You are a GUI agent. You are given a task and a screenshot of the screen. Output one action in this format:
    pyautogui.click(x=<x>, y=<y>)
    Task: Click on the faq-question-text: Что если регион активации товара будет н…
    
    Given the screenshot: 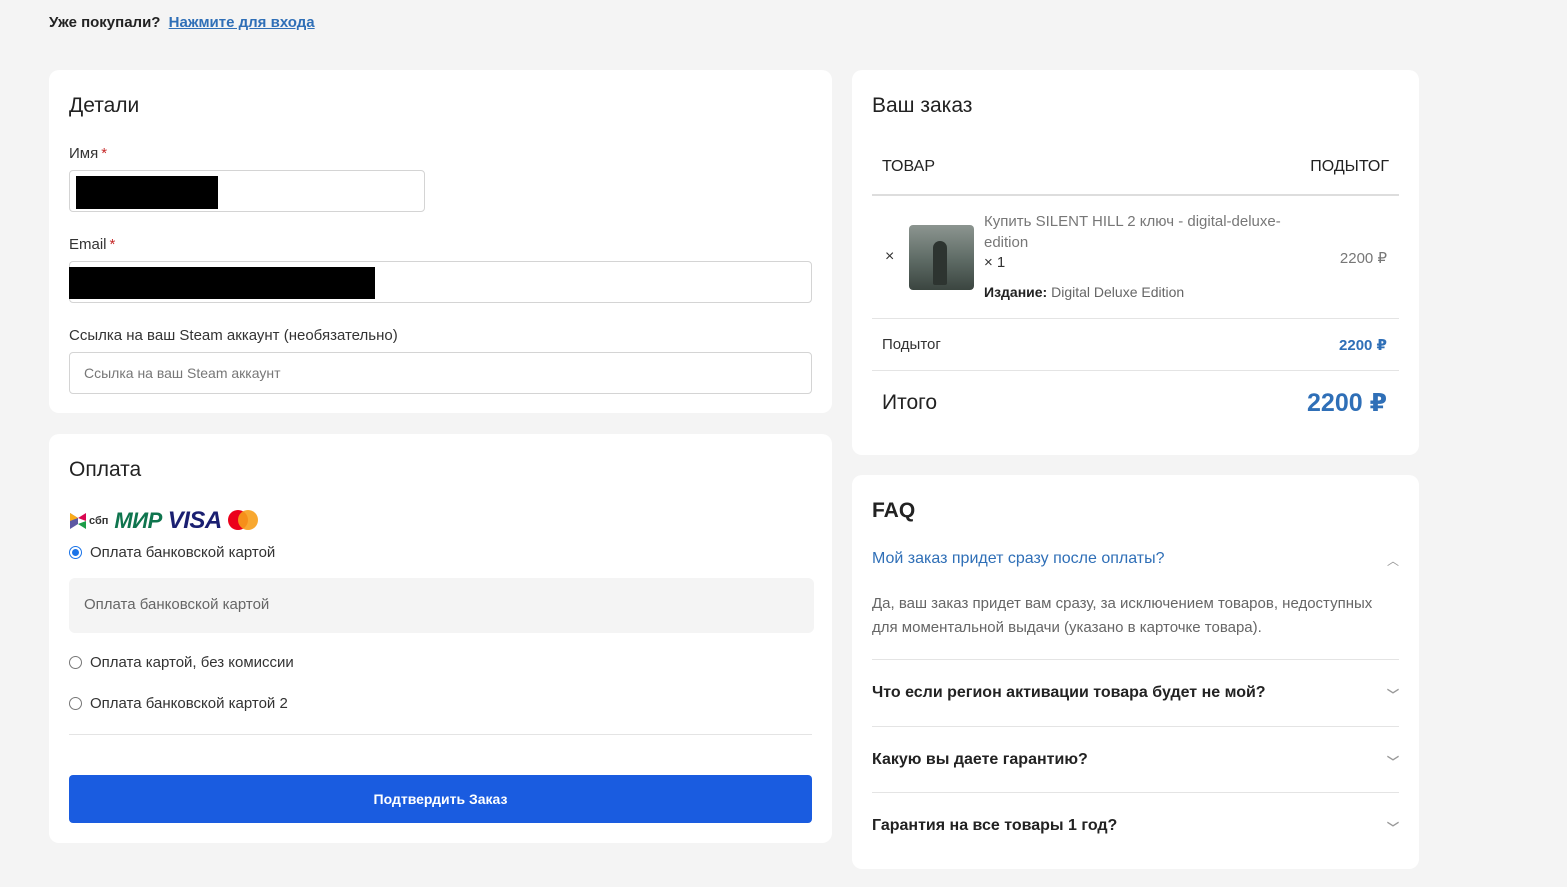 What is the action you would take?
    pyautogui.click(x=1069, y=692)
    